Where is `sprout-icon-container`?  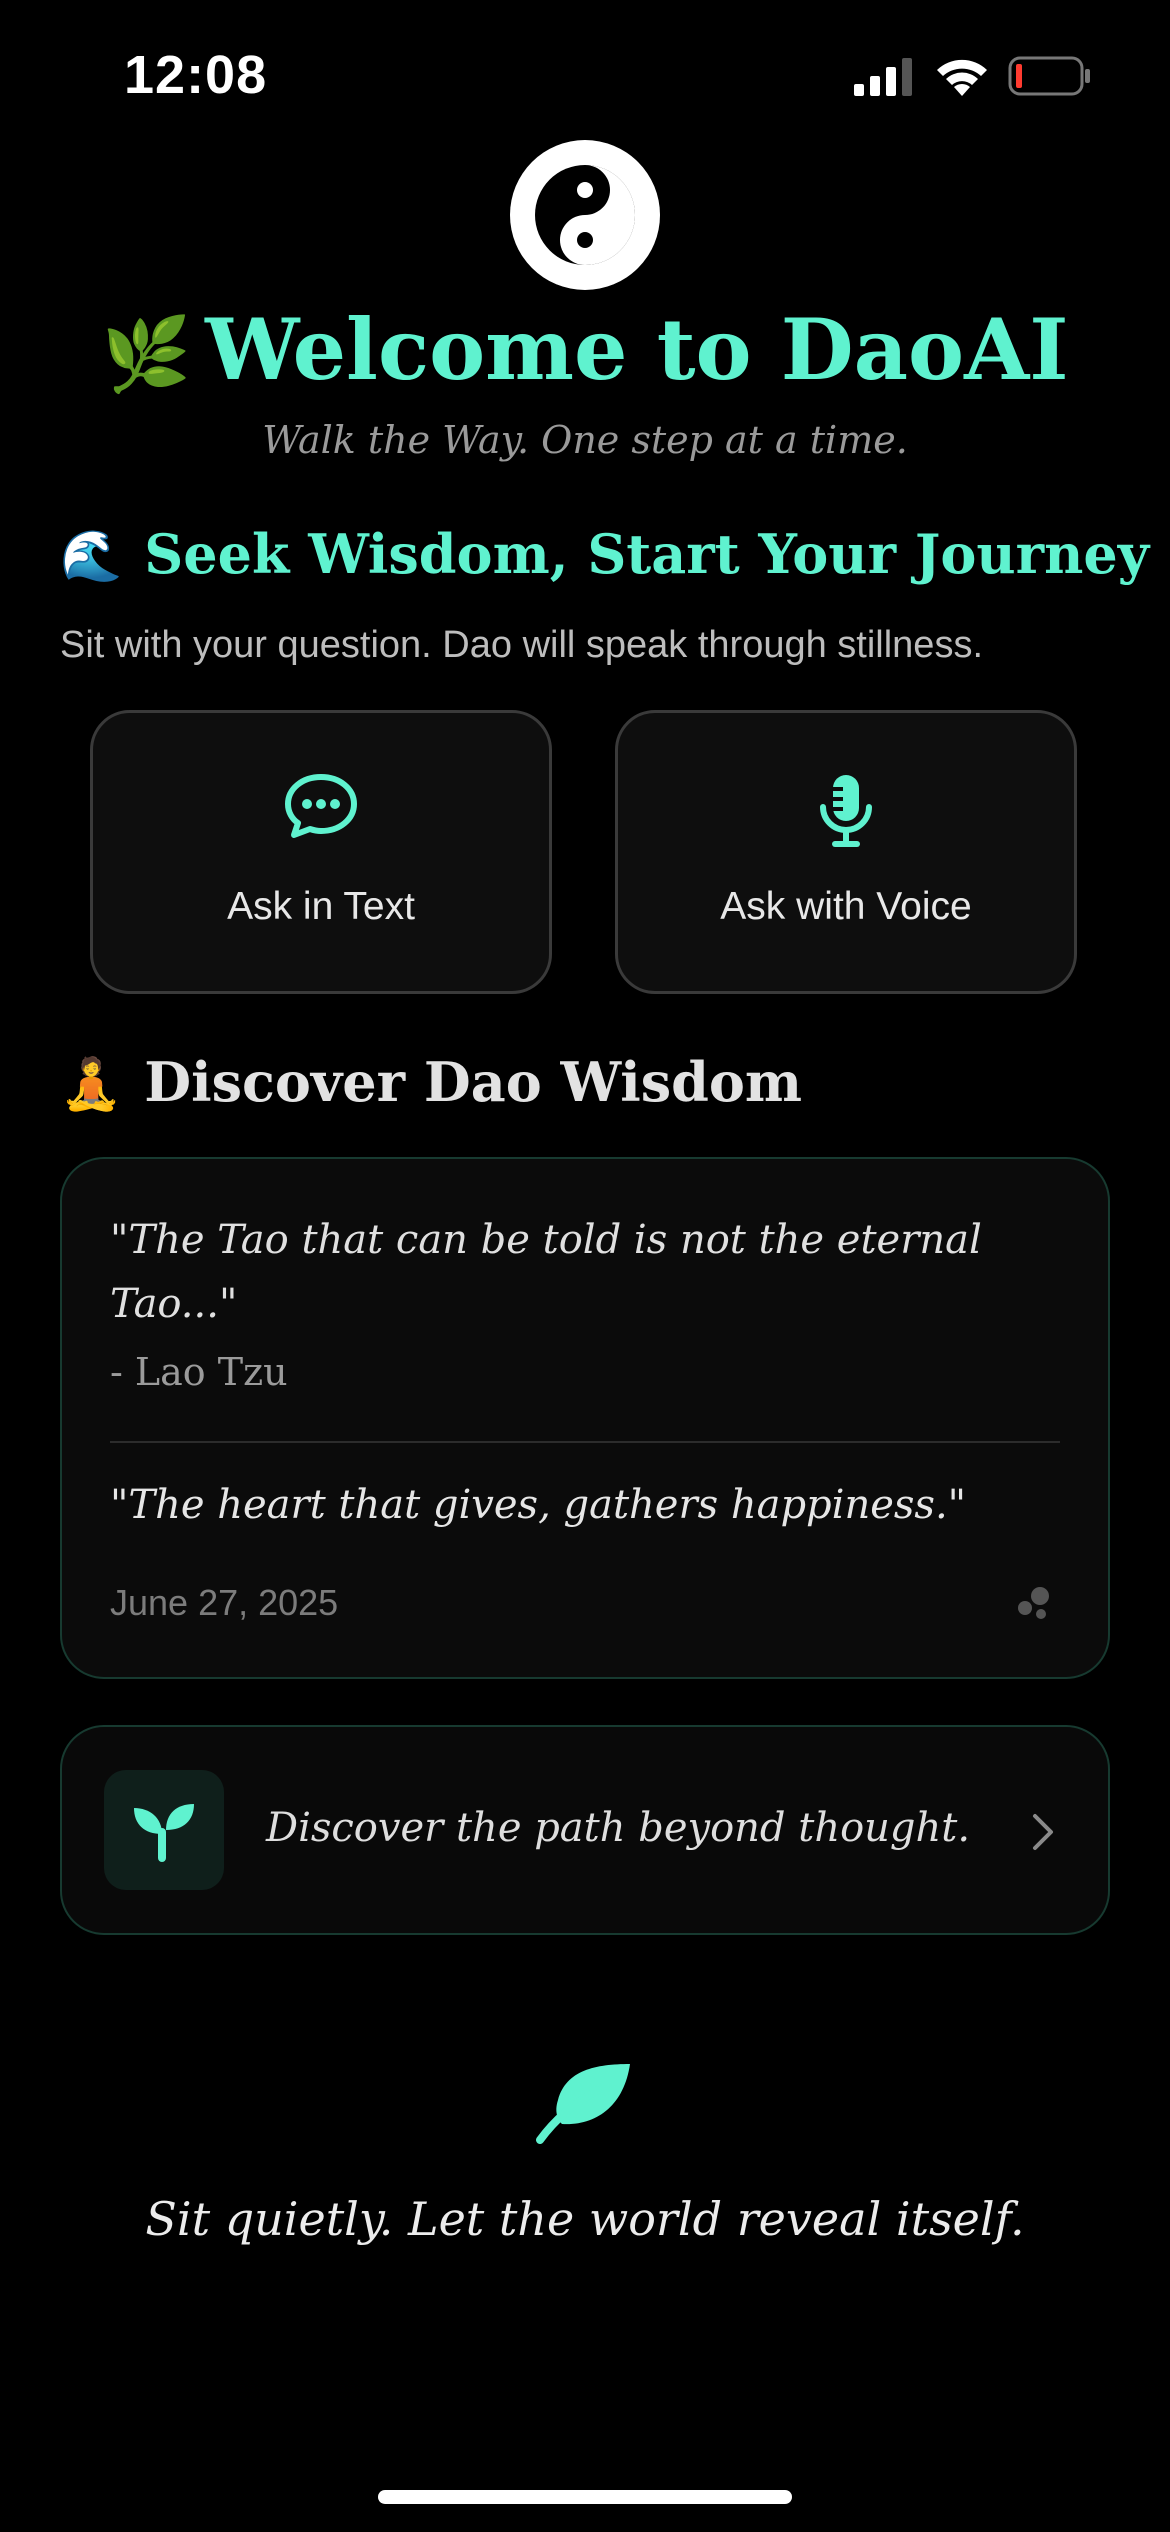 sprout-icon-container is located at coordinates (164, 1830).